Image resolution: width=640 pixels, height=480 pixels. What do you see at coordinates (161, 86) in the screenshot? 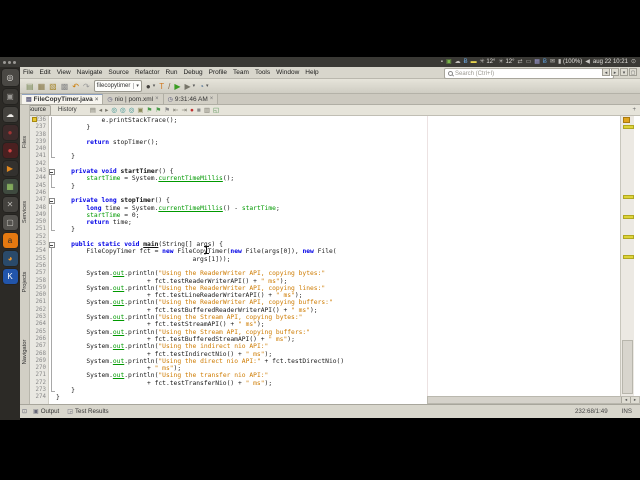
I see `build-project-button: T` at bounding box center [161, 86].